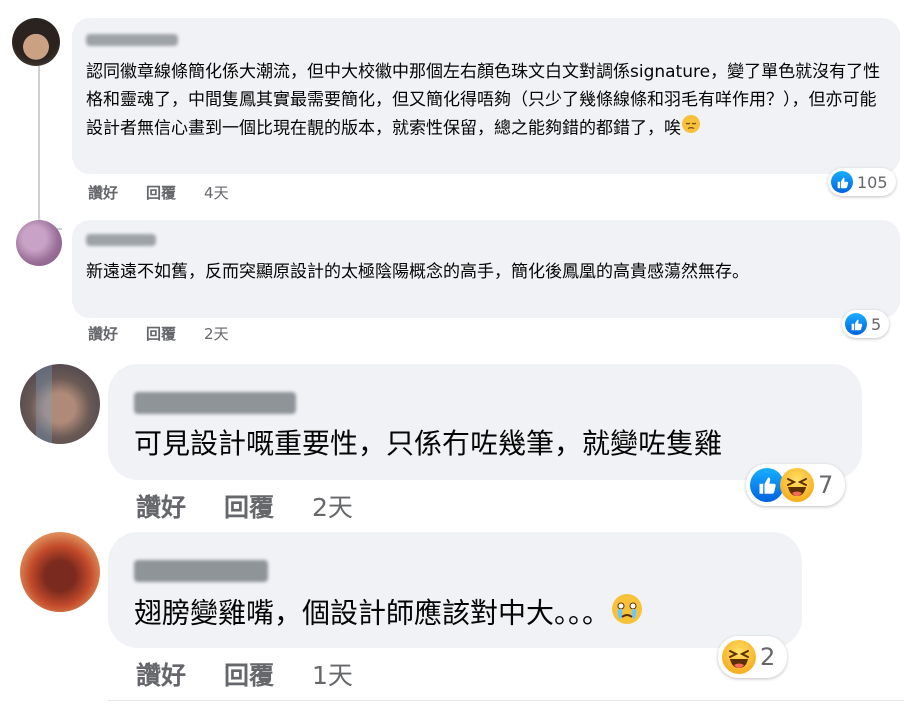 The image size is (904, 716). I want to click on reaction-count: 5, so click(876, 324).